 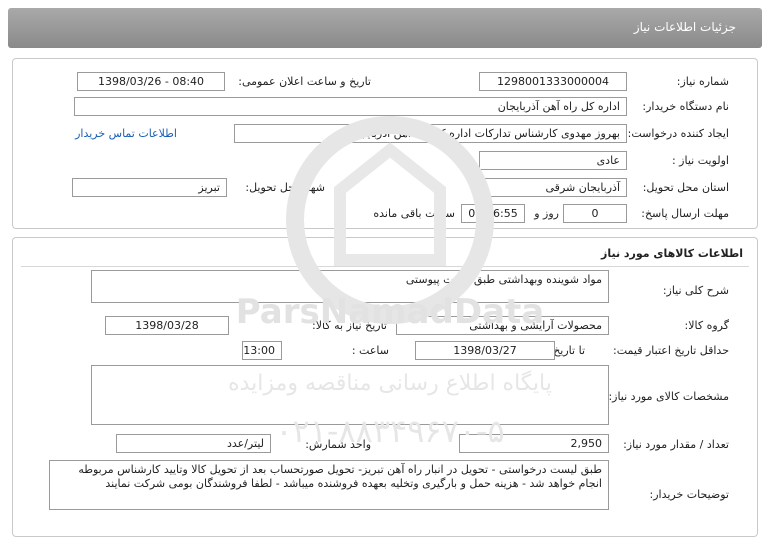 I want to click on time-left-unit: ساعت باقی مانده, so click(x=414, y=213).